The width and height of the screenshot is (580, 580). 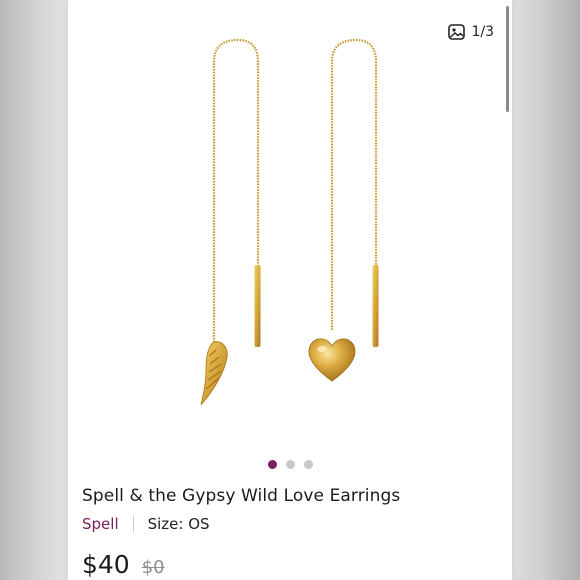 I want to click on price: $40, so click(x=106, y=564).